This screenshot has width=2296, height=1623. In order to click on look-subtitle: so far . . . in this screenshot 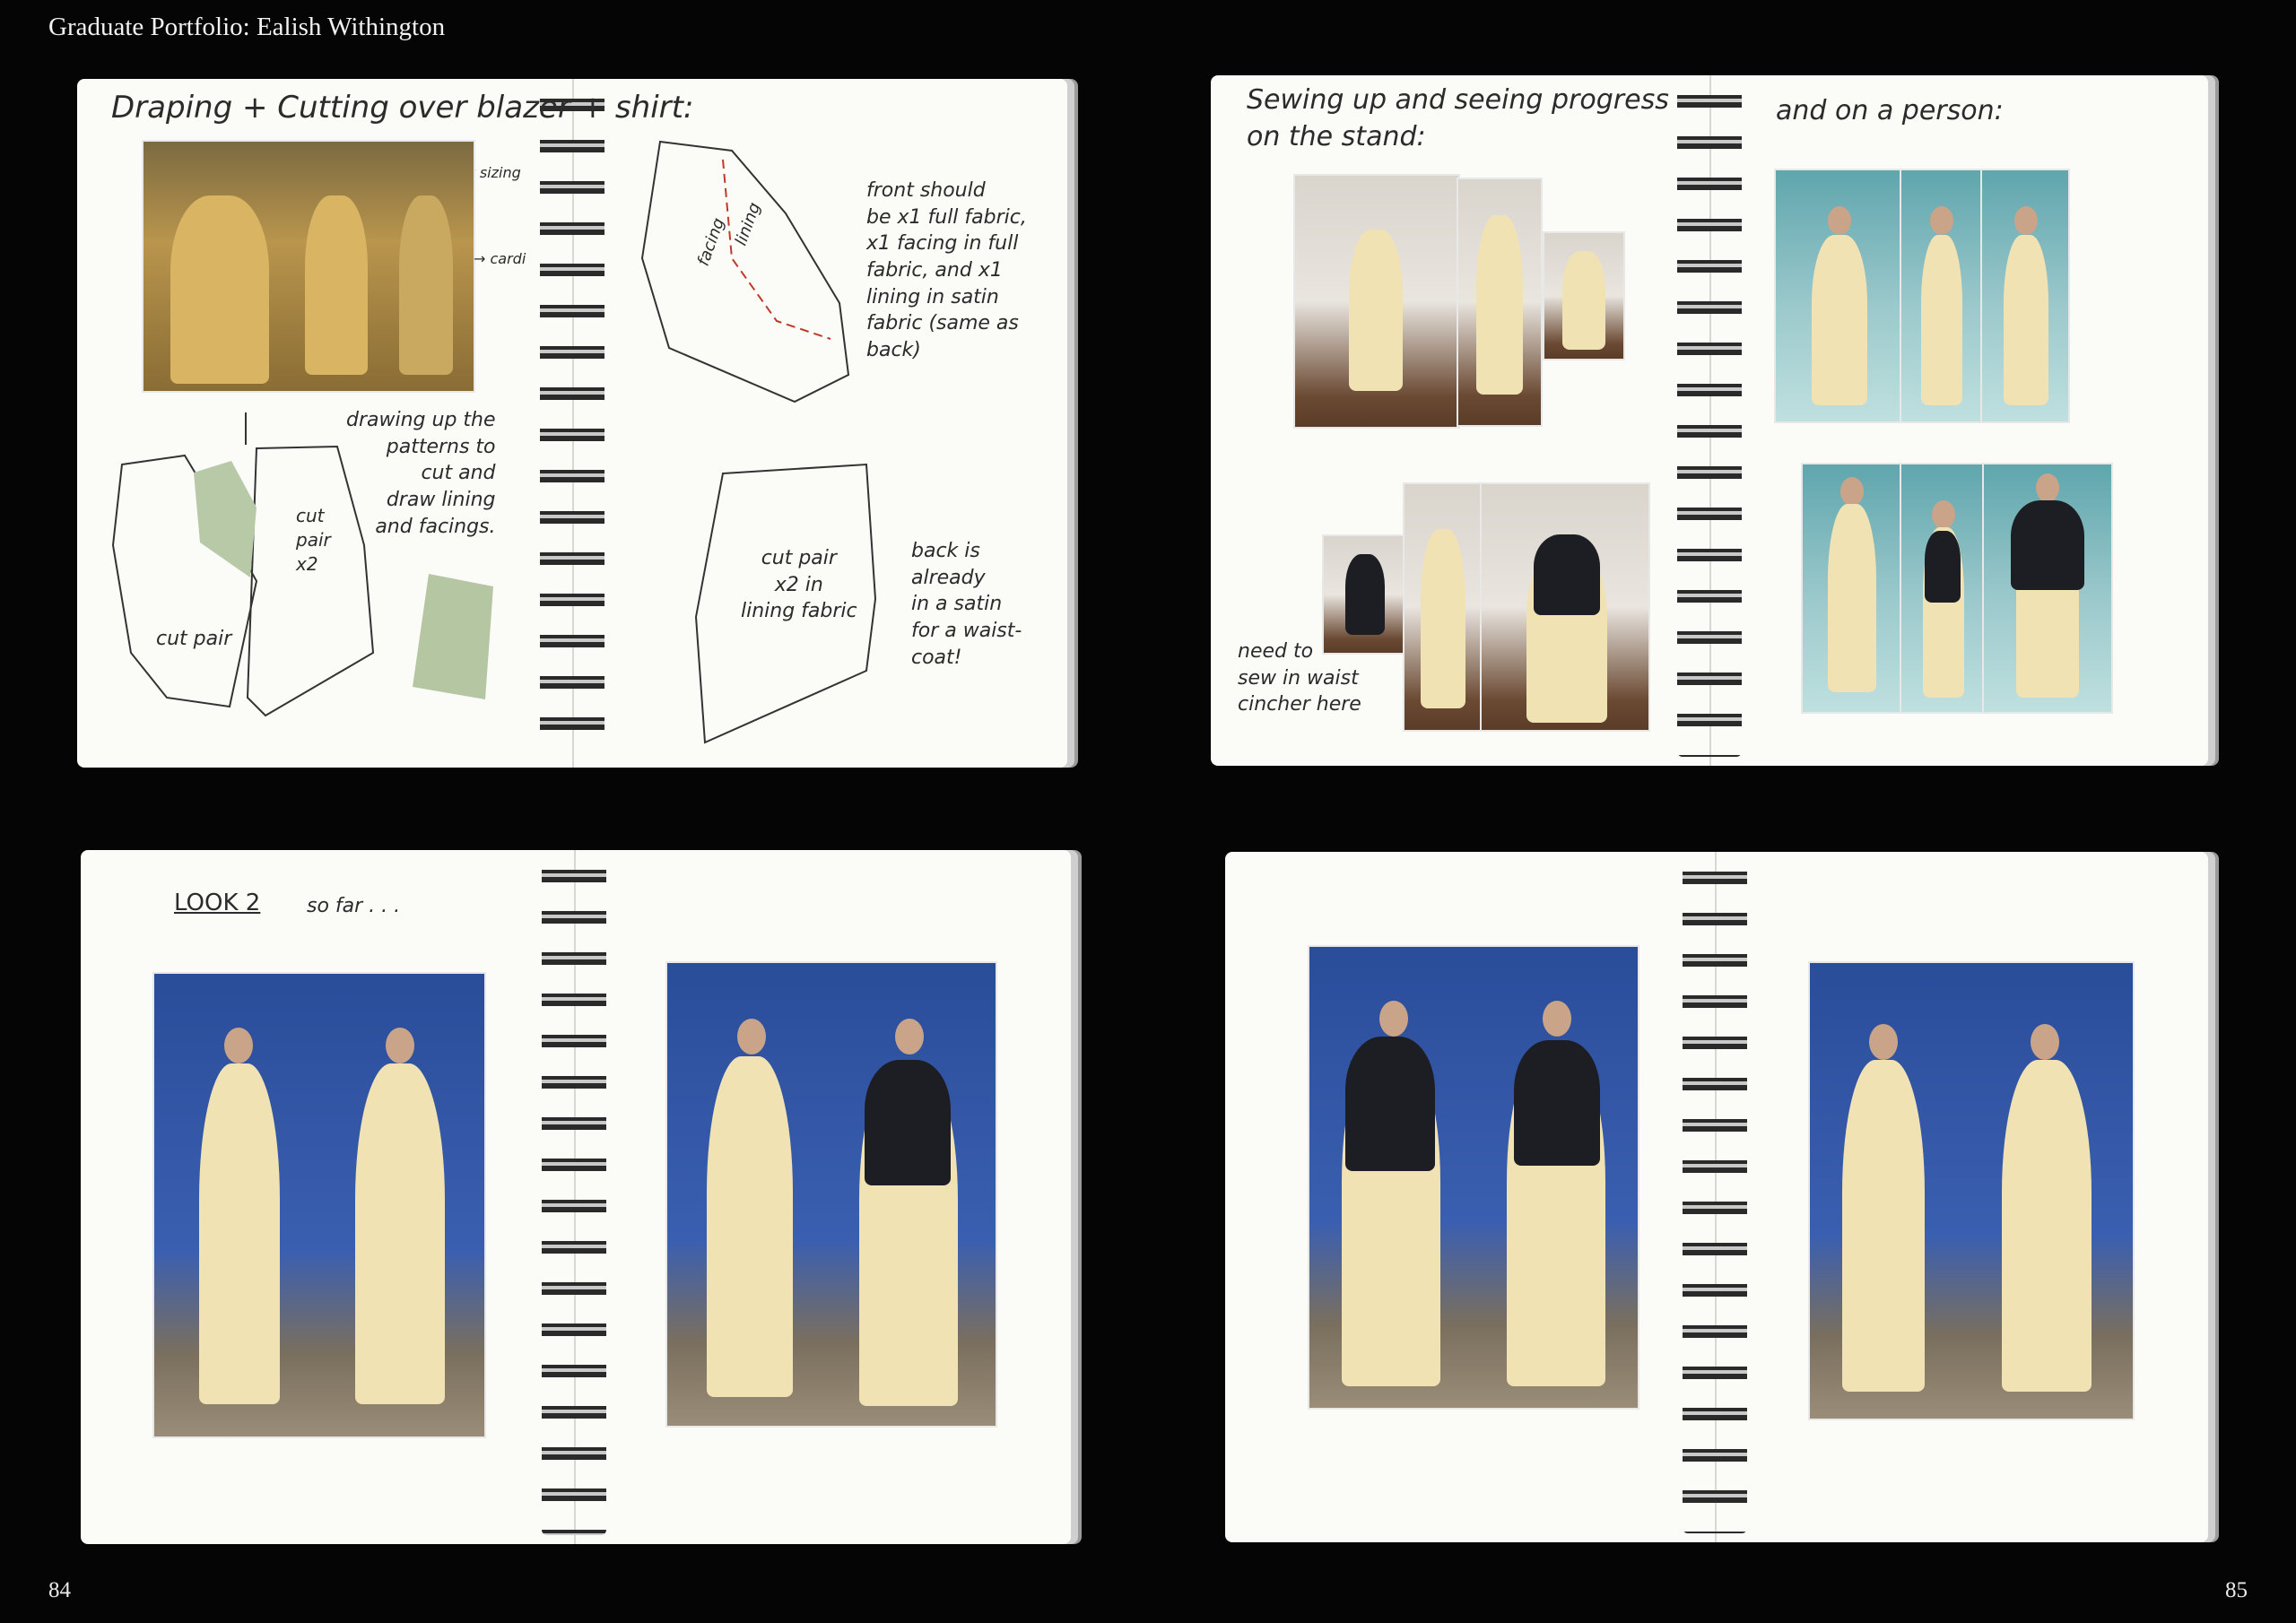, I will do `click(354, 906)`.